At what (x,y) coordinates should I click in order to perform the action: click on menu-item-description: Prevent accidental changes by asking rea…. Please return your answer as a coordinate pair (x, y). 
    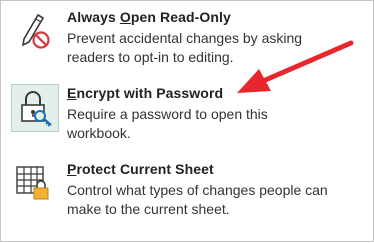
    Looking at the image, I should click on (185, 47).